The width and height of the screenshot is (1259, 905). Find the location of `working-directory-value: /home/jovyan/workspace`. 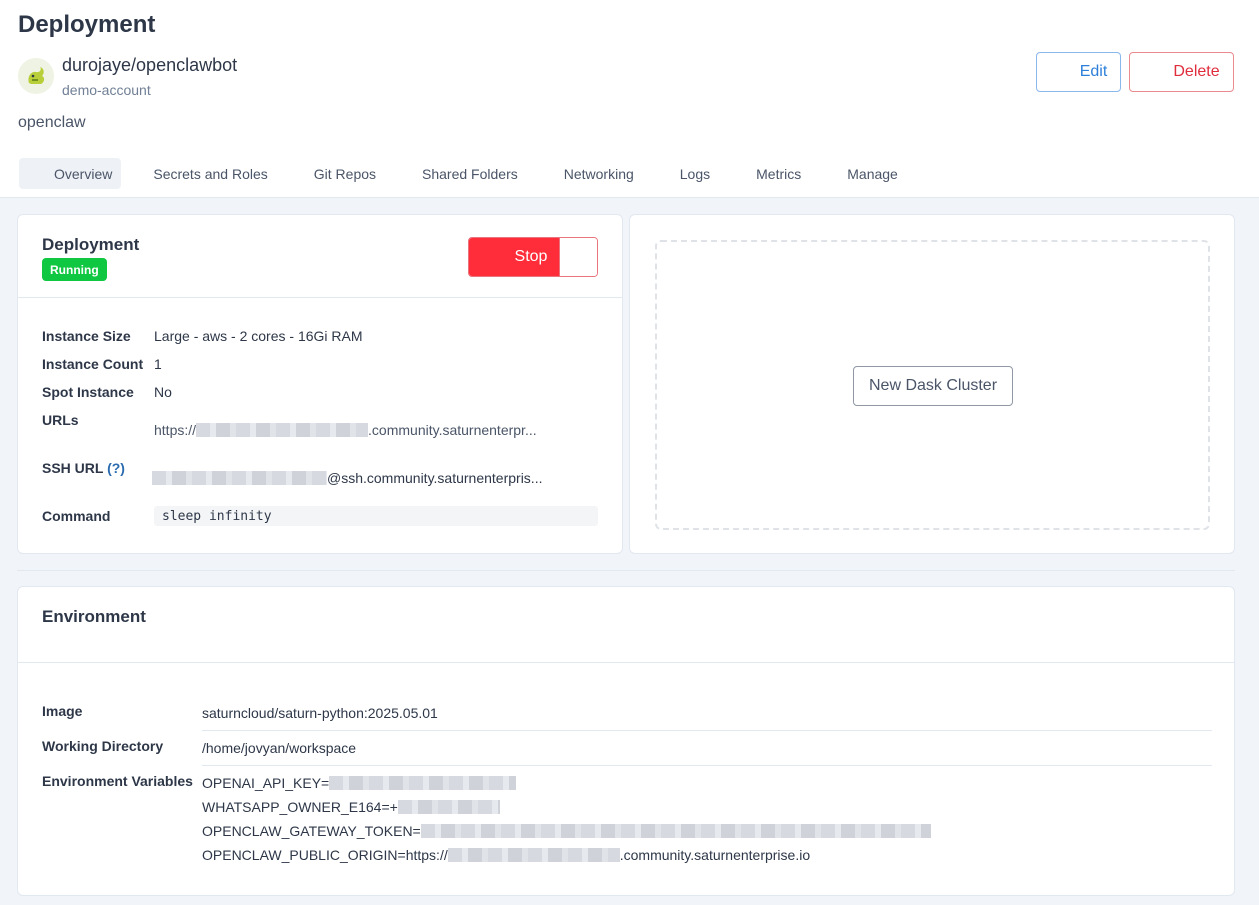

working-directory-value: /home/jovyan/workspace is located at coordinates (279, 748).